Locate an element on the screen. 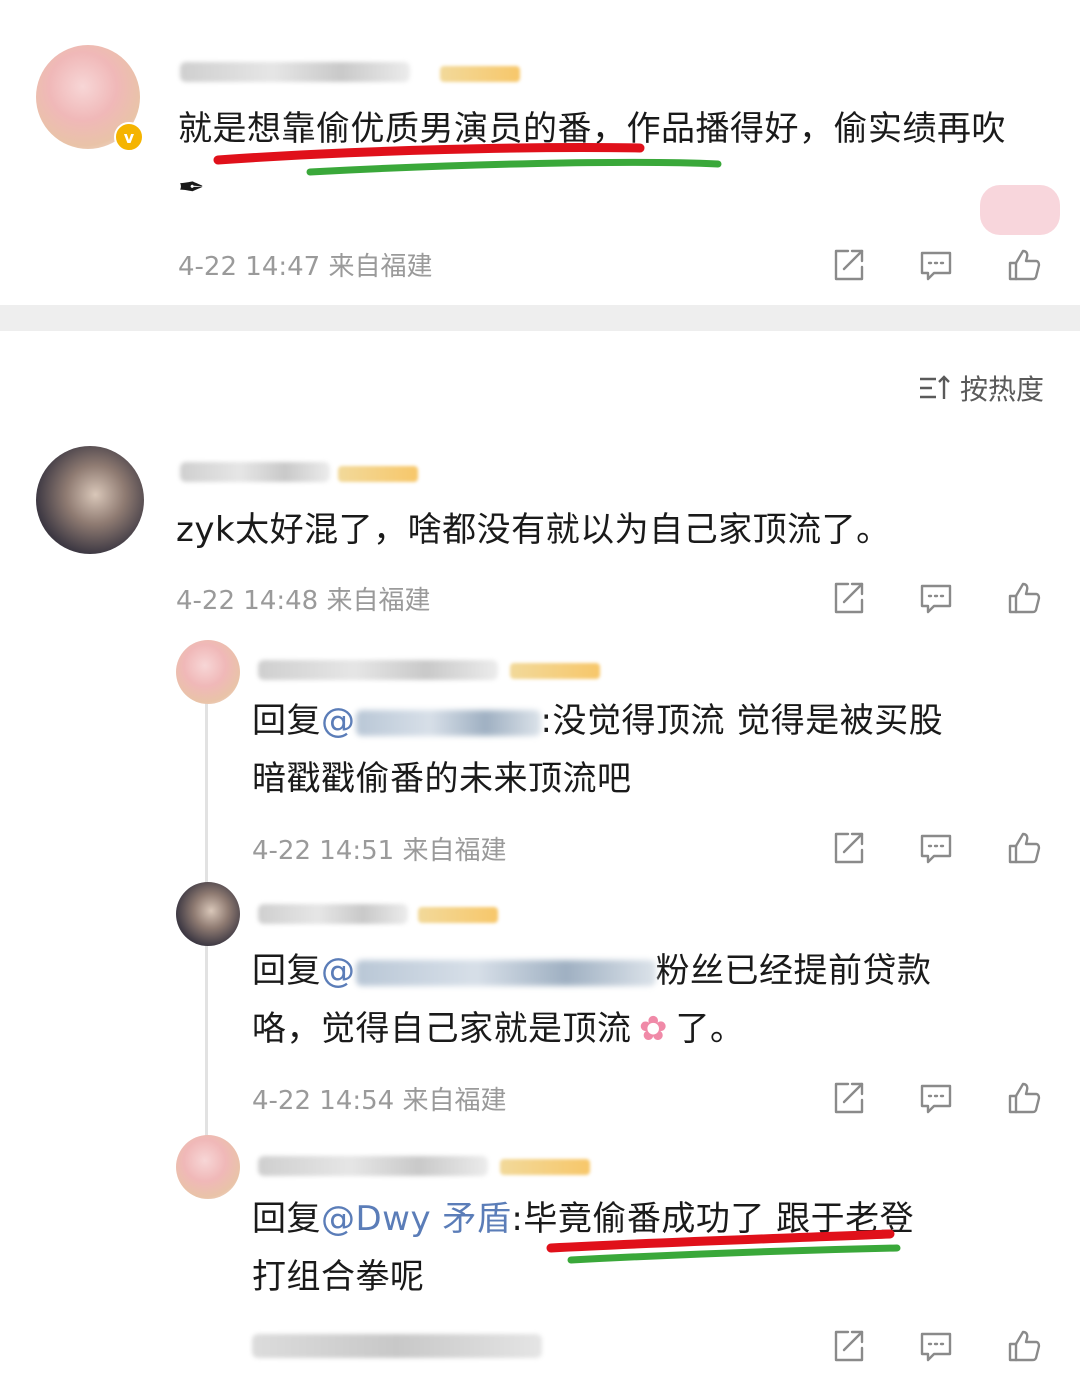  sort-icon is located at coordinates (934, 387).